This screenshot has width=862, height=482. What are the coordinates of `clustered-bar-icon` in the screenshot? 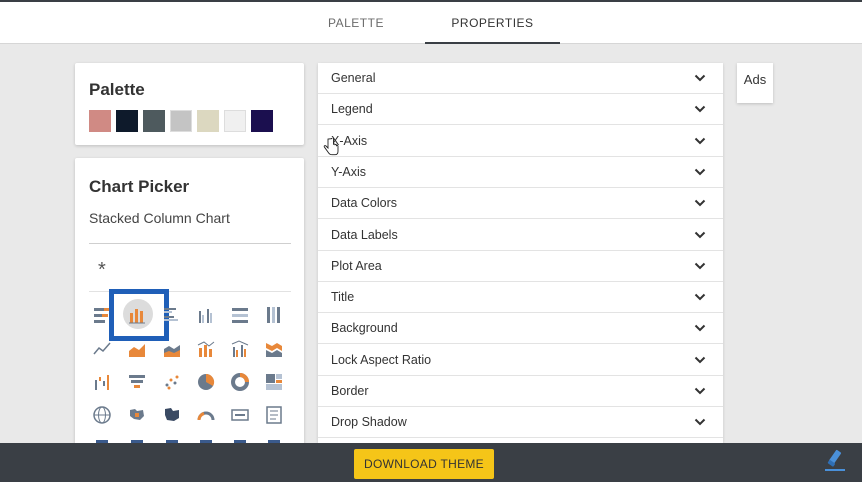 It's located at (172, 315).